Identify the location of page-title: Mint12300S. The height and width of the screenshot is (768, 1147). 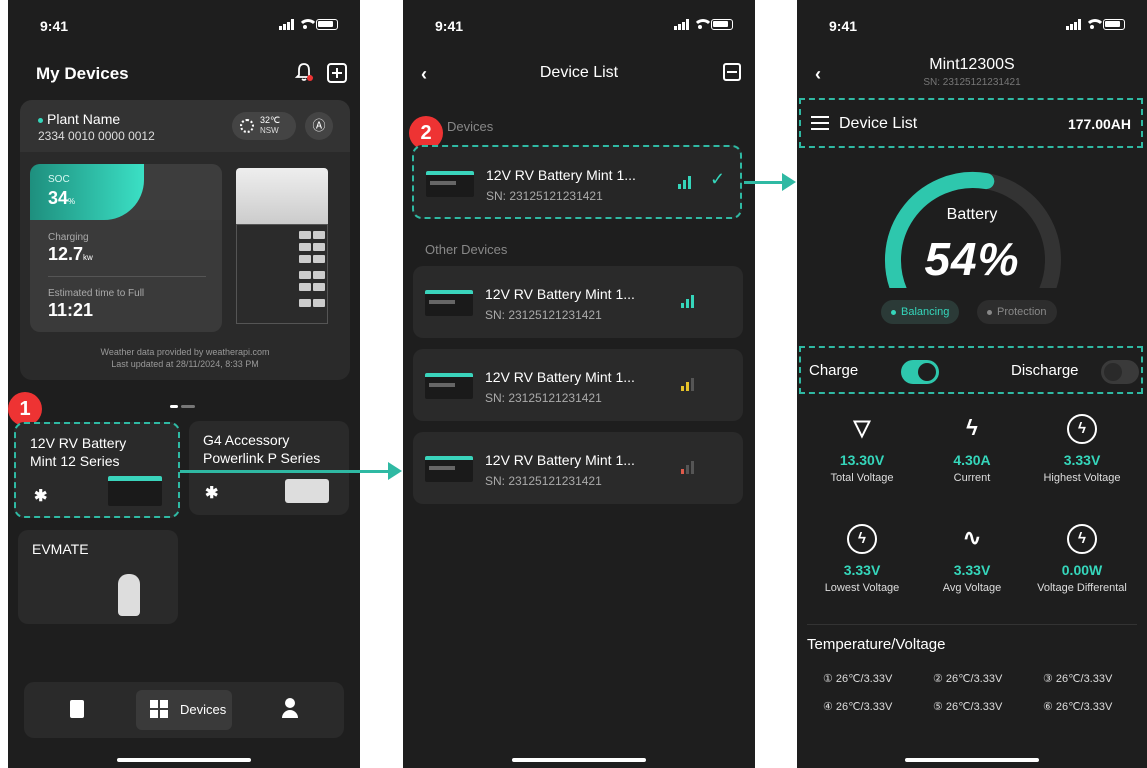
(972, 64).